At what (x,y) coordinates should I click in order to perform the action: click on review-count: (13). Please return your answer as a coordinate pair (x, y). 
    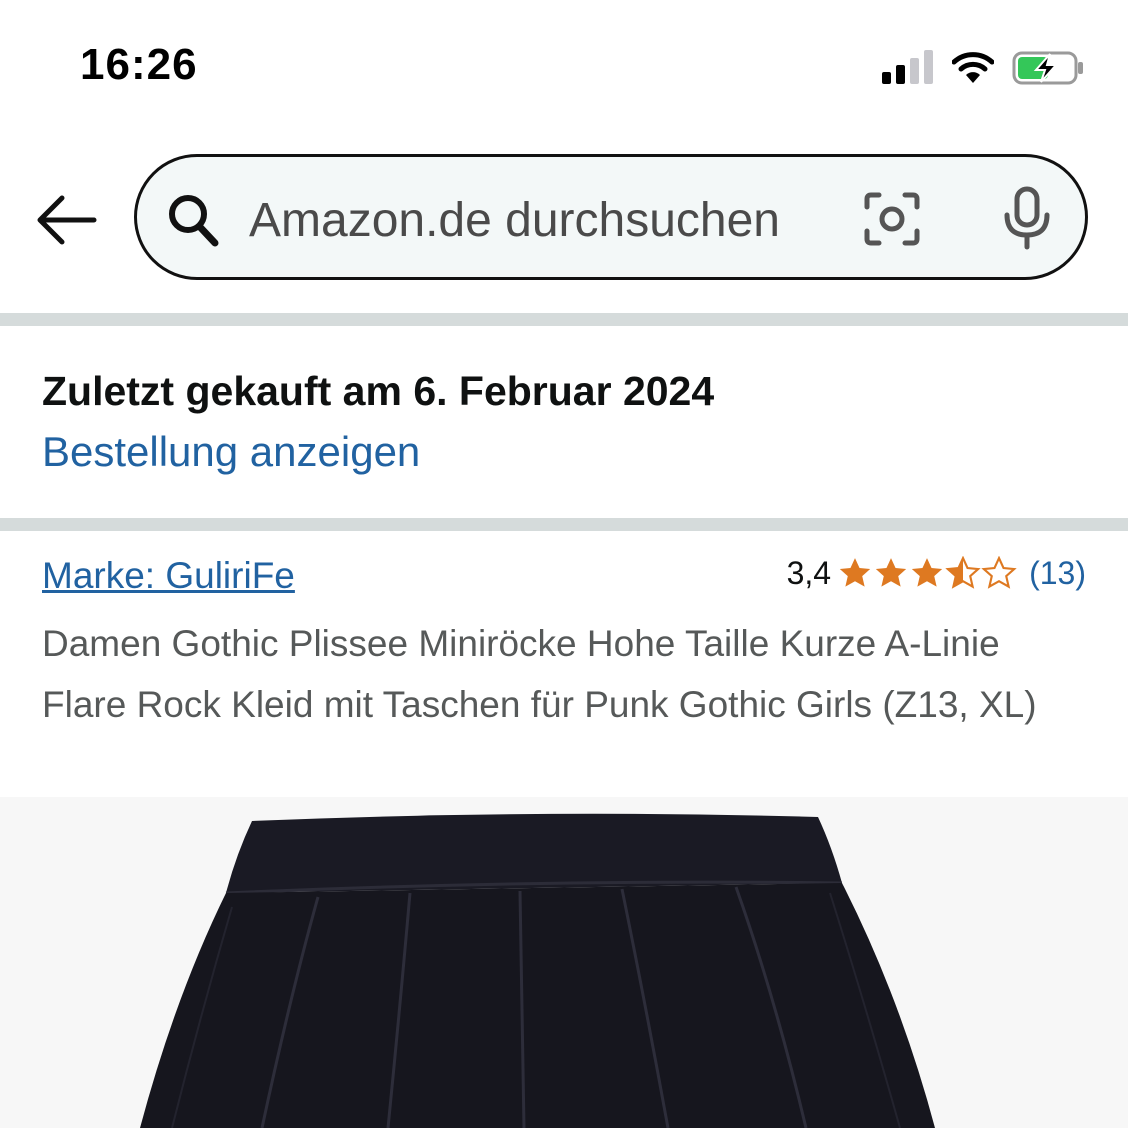
    Looking at the image, I should click on (1057, 573).